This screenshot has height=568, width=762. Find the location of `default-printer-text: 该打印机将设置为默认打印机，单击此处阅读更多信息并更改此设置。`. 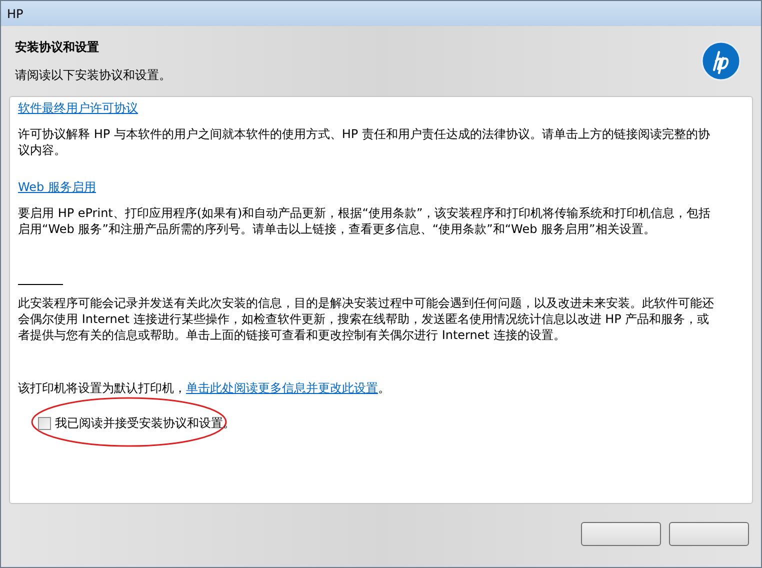

default-printer-text: 该打印机将设置为默认打印机，单击此处阅读更多信息并更改此设置。 is located at coordinates (204, 388).